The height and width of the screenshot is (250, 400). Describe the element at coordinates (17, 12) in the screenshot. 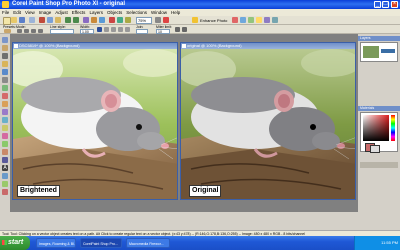

I see `menu-edit: Edit` at that location.